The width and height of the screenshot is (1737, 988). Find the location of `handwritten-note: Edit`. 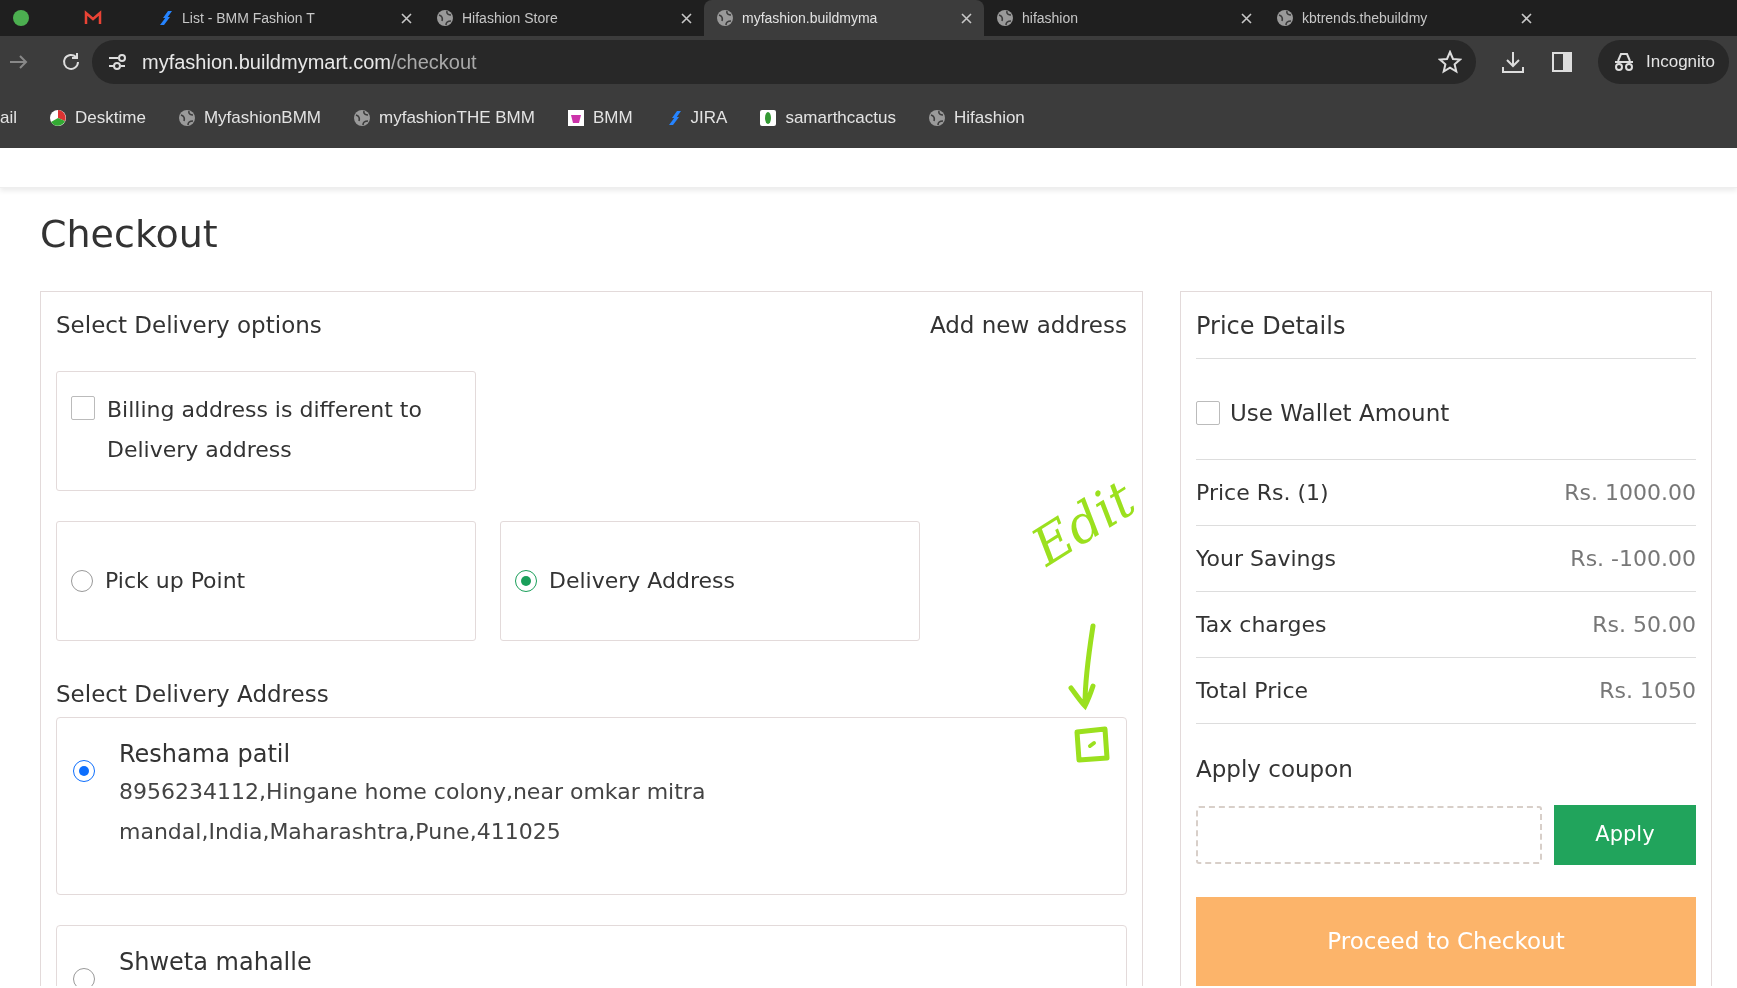

handwritten-note: Edit is located at coordinates (1083, 523).